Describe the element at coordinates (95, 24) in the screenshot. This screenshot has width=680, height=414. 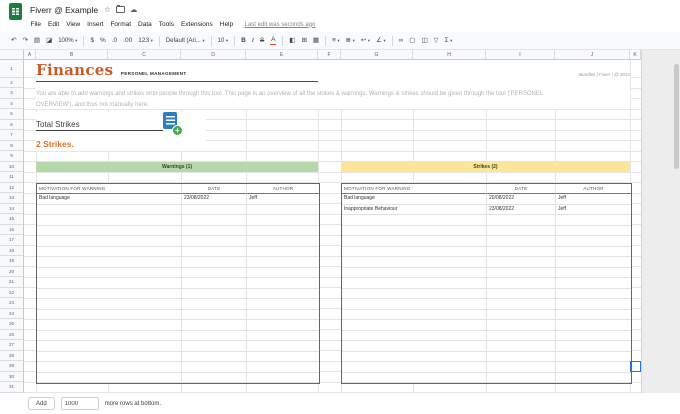
I see `menu-insert: Insert` at that location.